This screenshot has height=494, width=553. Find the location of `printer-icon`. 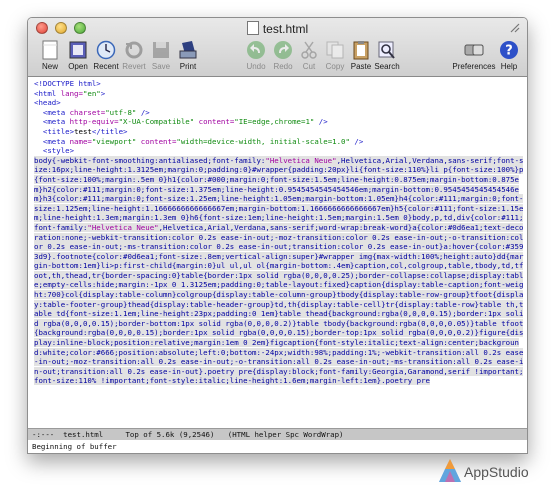

printer-icon is located at coordinates (188, 50).